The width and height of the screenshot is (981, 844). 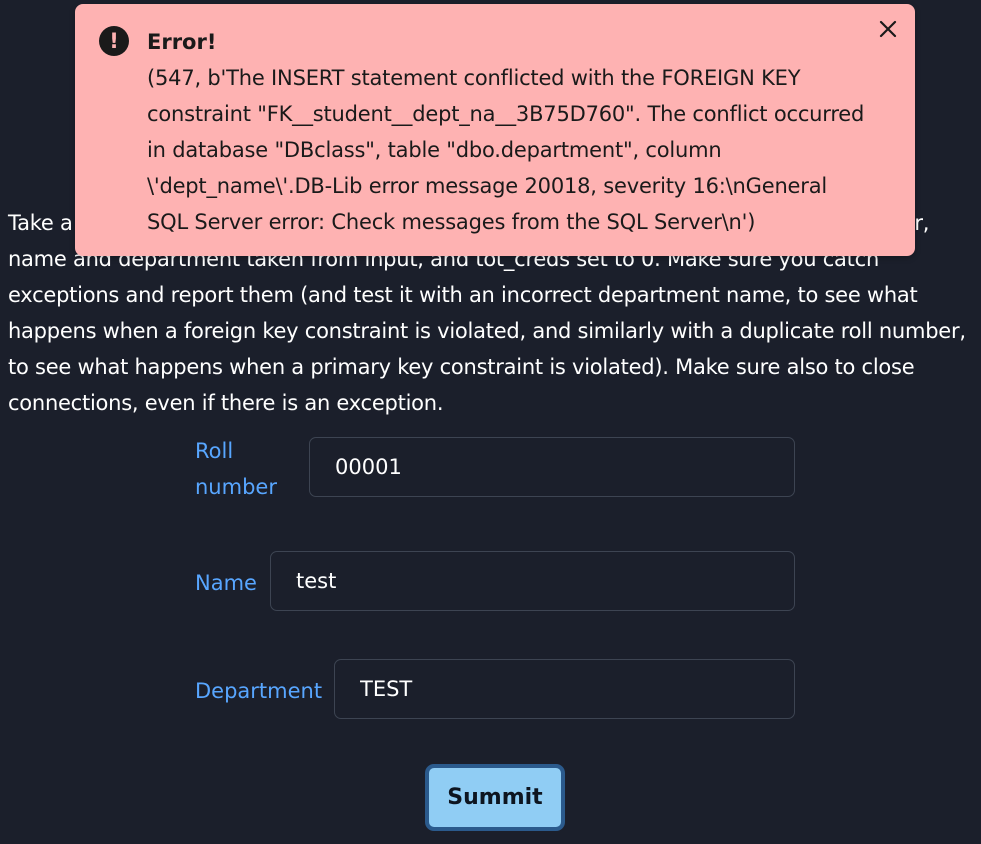 I want to click on department-label: Department, so click(x=259, y=691).